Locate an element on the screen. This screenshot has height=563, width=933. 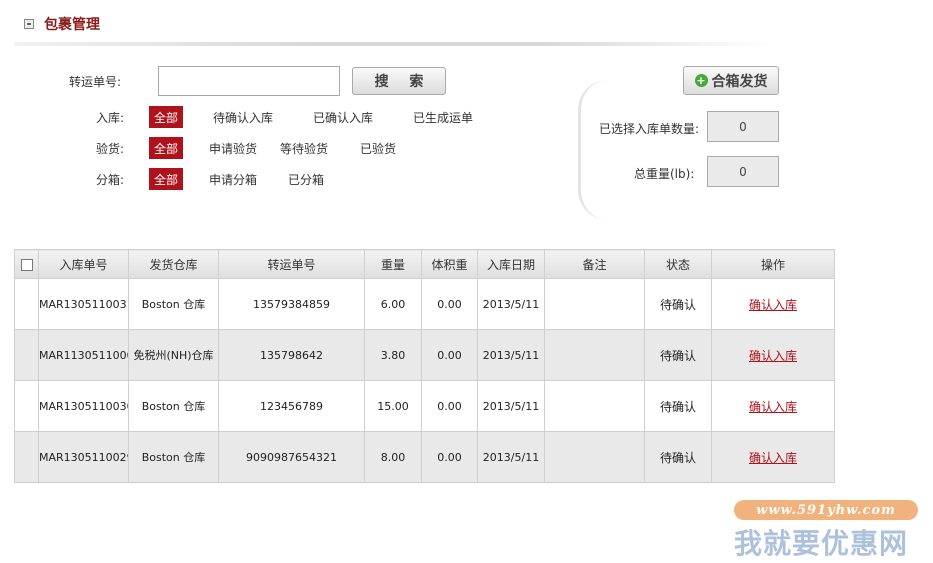
combine-ship-label: 合箱发货 is located at coordinates (739, 81).